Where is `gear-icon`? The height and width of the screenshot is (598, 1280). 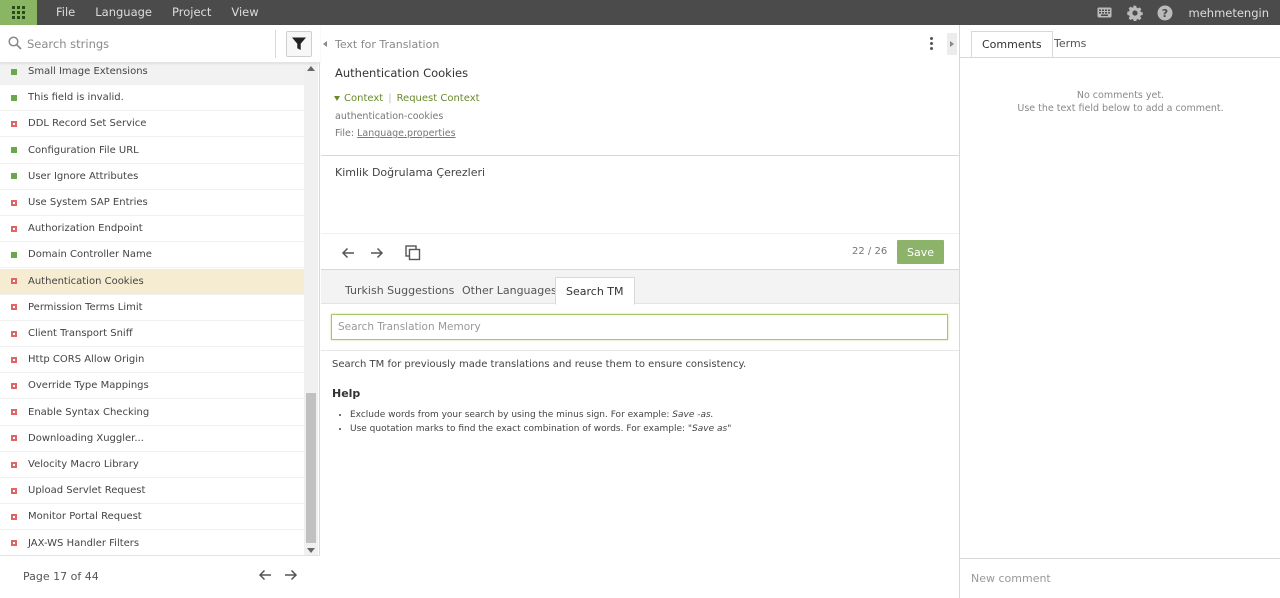 gear-icon is located at coordinates (1134, 12).